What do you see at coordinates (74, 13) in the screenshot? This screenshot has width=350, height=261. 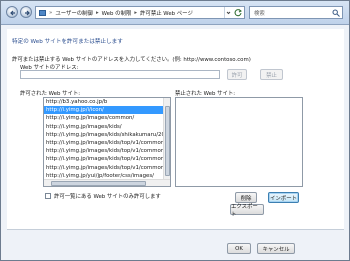 I see `breadcrumb-item-user-control: ユーザーの制御` at bounding box center [74, 13].